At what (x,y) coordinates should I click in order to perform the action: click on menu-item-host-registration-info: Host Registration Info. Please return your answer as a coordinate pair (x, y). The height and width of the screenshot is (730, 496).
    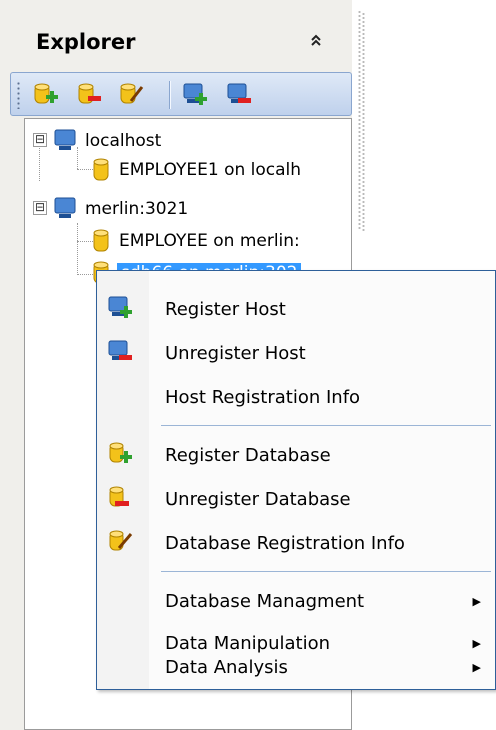
    Looking at the image, I should click on (296, 397).